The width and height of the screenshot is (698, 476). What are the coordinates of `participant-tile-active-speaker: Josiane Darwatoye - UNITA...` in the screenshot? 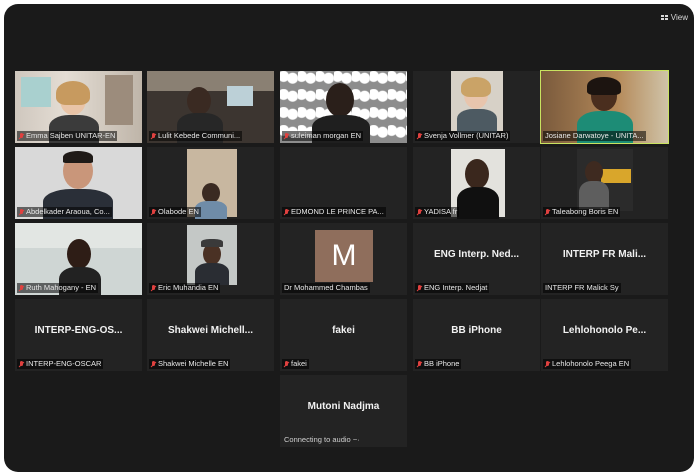 It's located at (604, 107).